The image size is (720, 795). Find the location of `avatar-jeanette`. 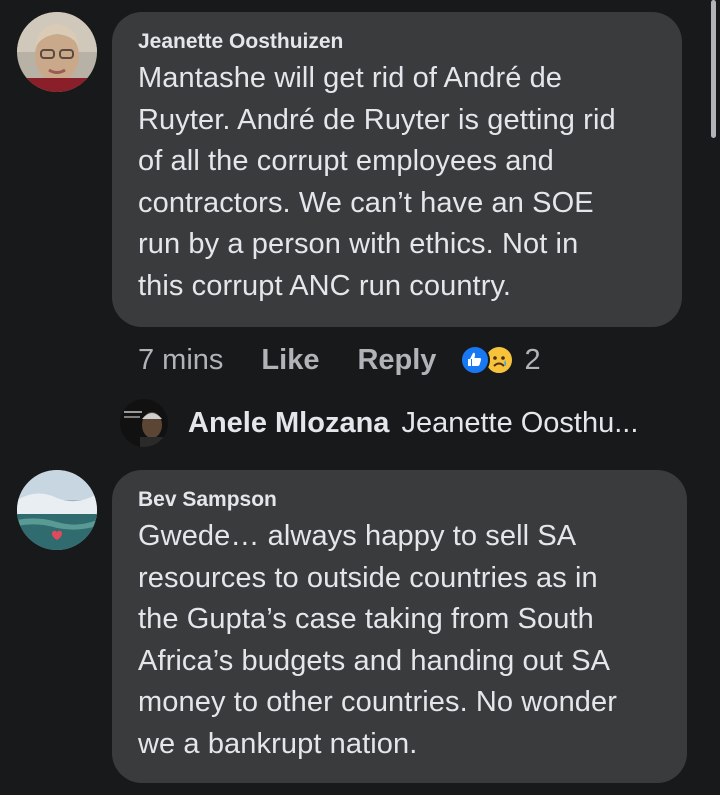

avatar-jeanette is located at coordinates (57, 52).